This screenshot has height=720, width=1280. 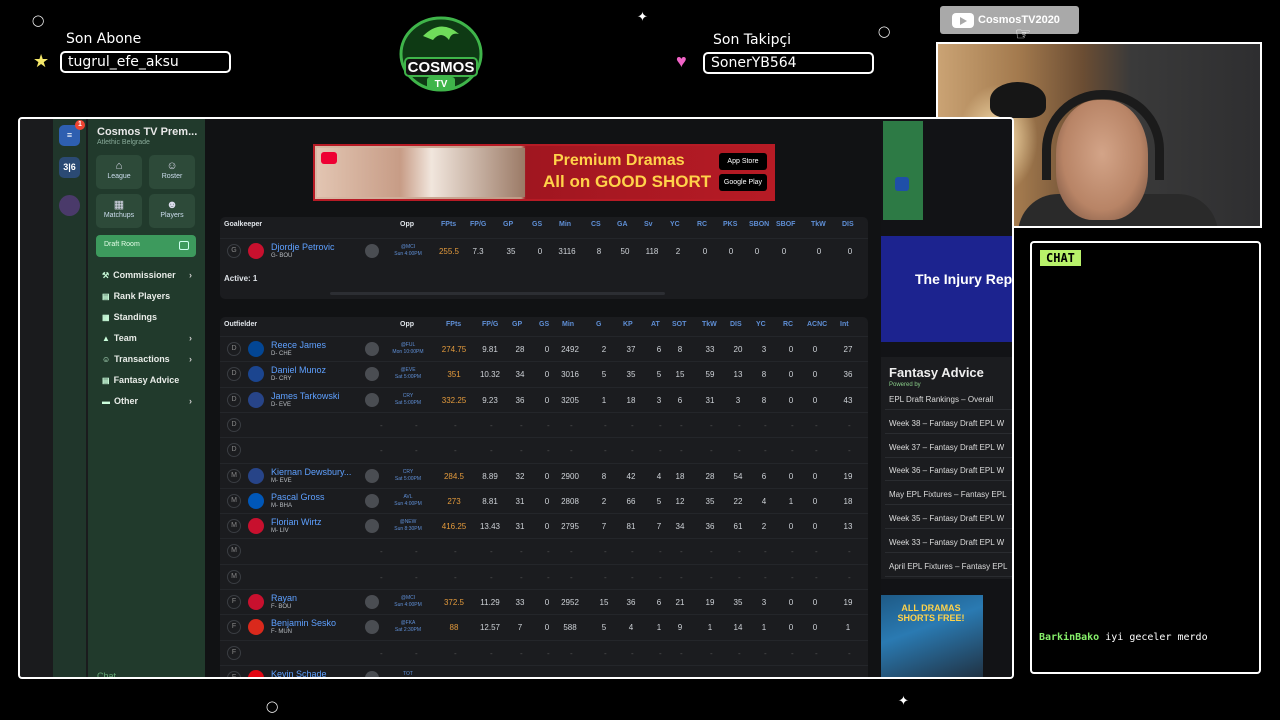 I want to click on advice-link: Week 37 – Fantasy Draft EPL W, so click(x=946, y=447).